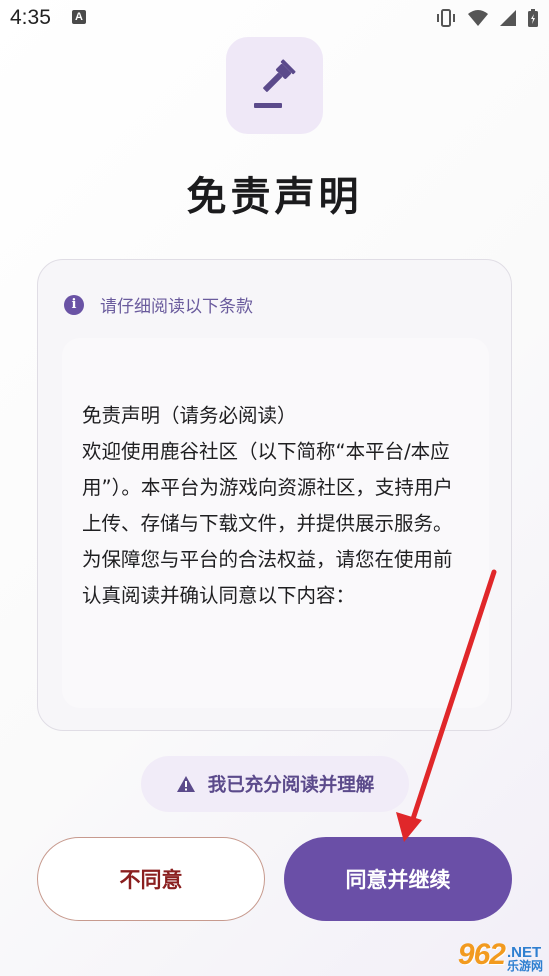 The height and width of the screenshot is (976, 549). What do you see at coordinates (185, 784) in the screenshot?
I see `warning-icon` at bounding box center [185, 784].